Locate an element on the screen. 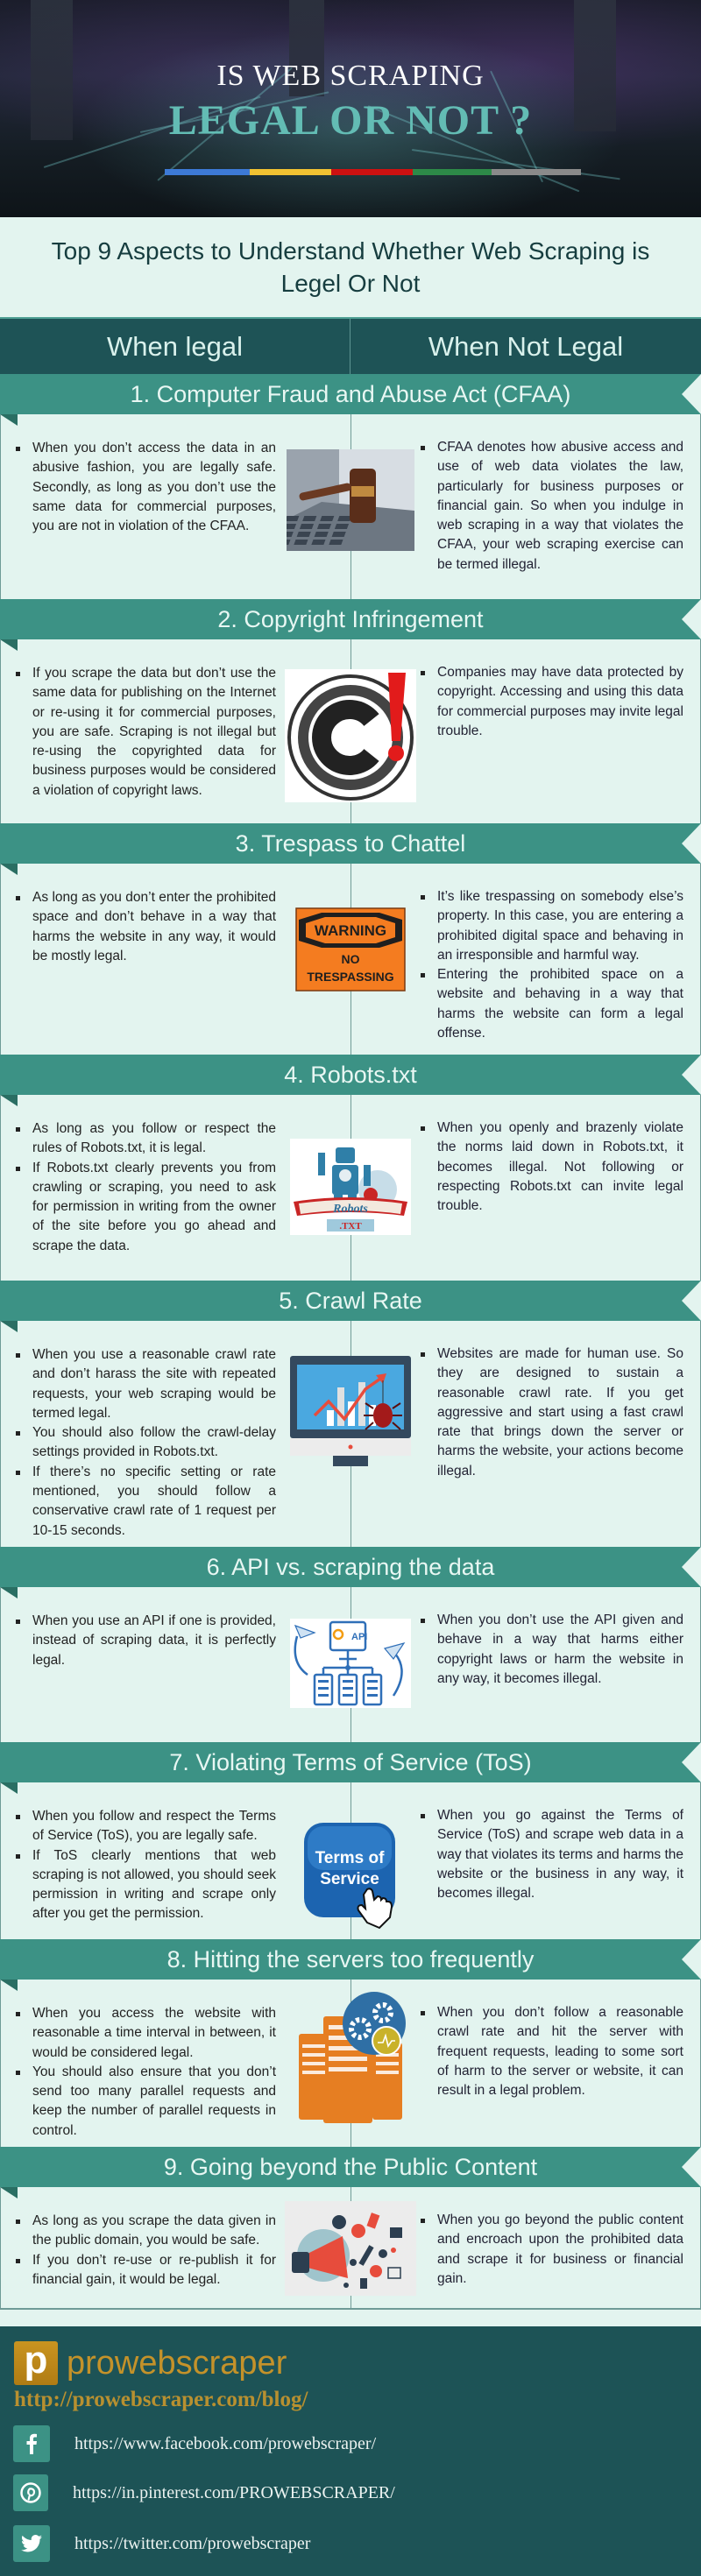 This screenshot has width=701, height=2576. twitter-icon is located at coordinates (31, 2543).